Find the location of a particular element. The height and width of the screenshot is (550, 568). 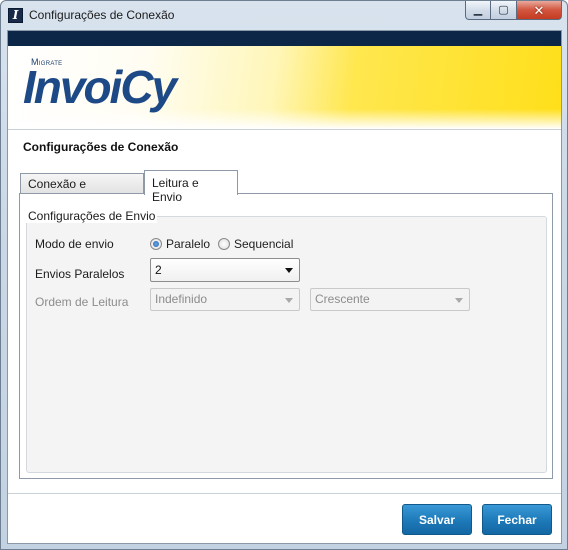

envios-paralelos-select: 2 is located at coordinates (225, 270).